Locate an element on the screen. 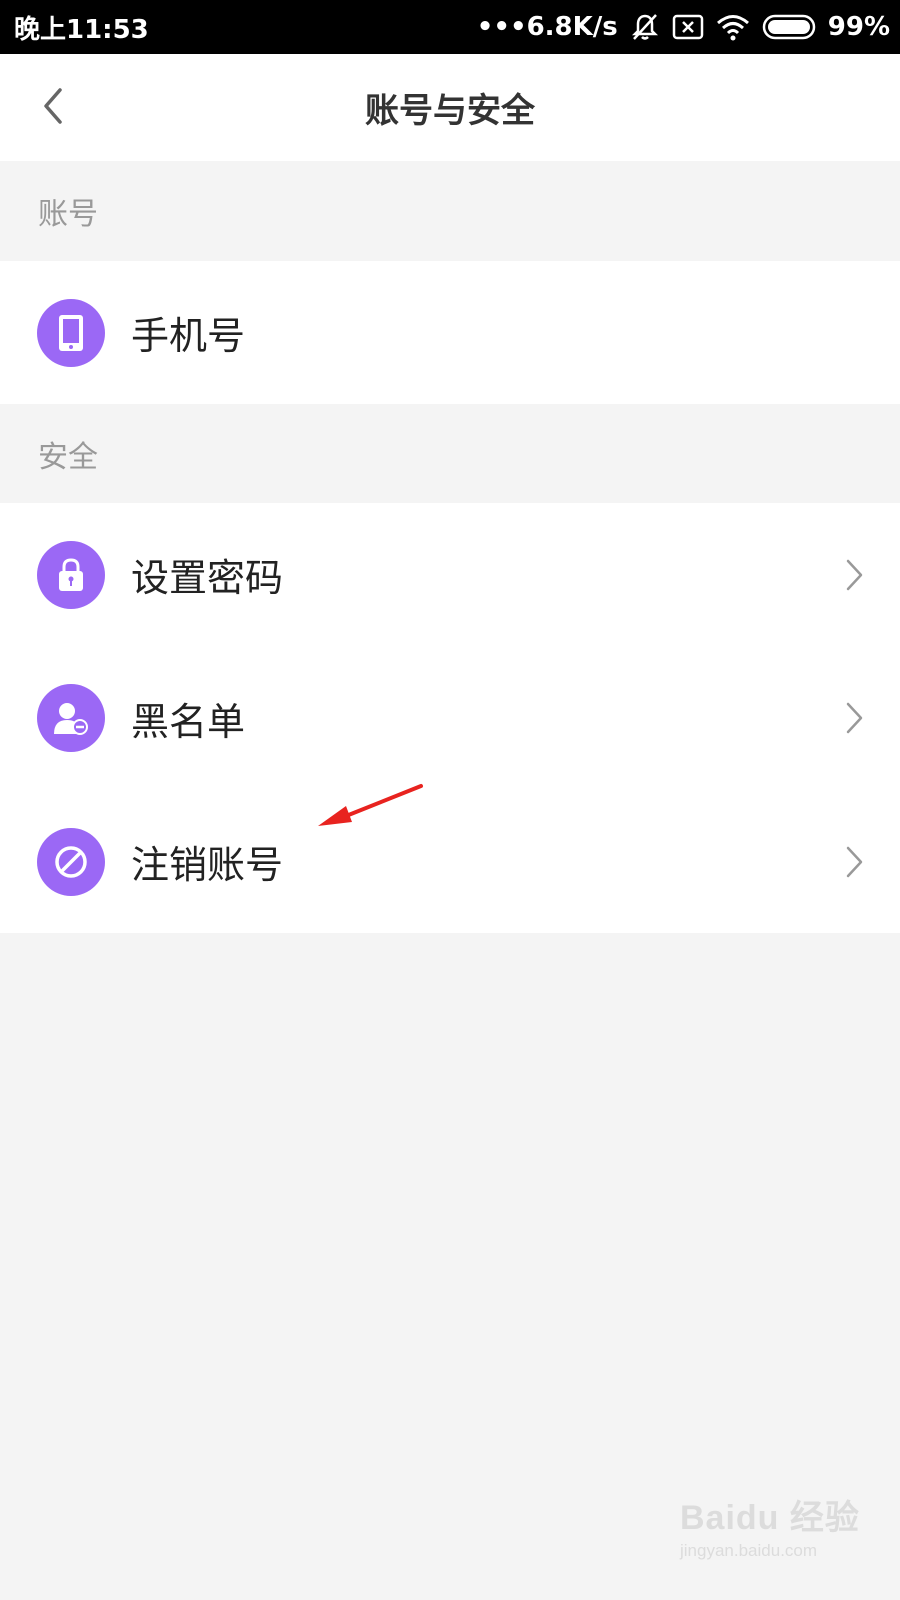 The height and width of the screenshot is (1600, 900). network-speed: •••6.8K/s is located at coordinates (547, 27).